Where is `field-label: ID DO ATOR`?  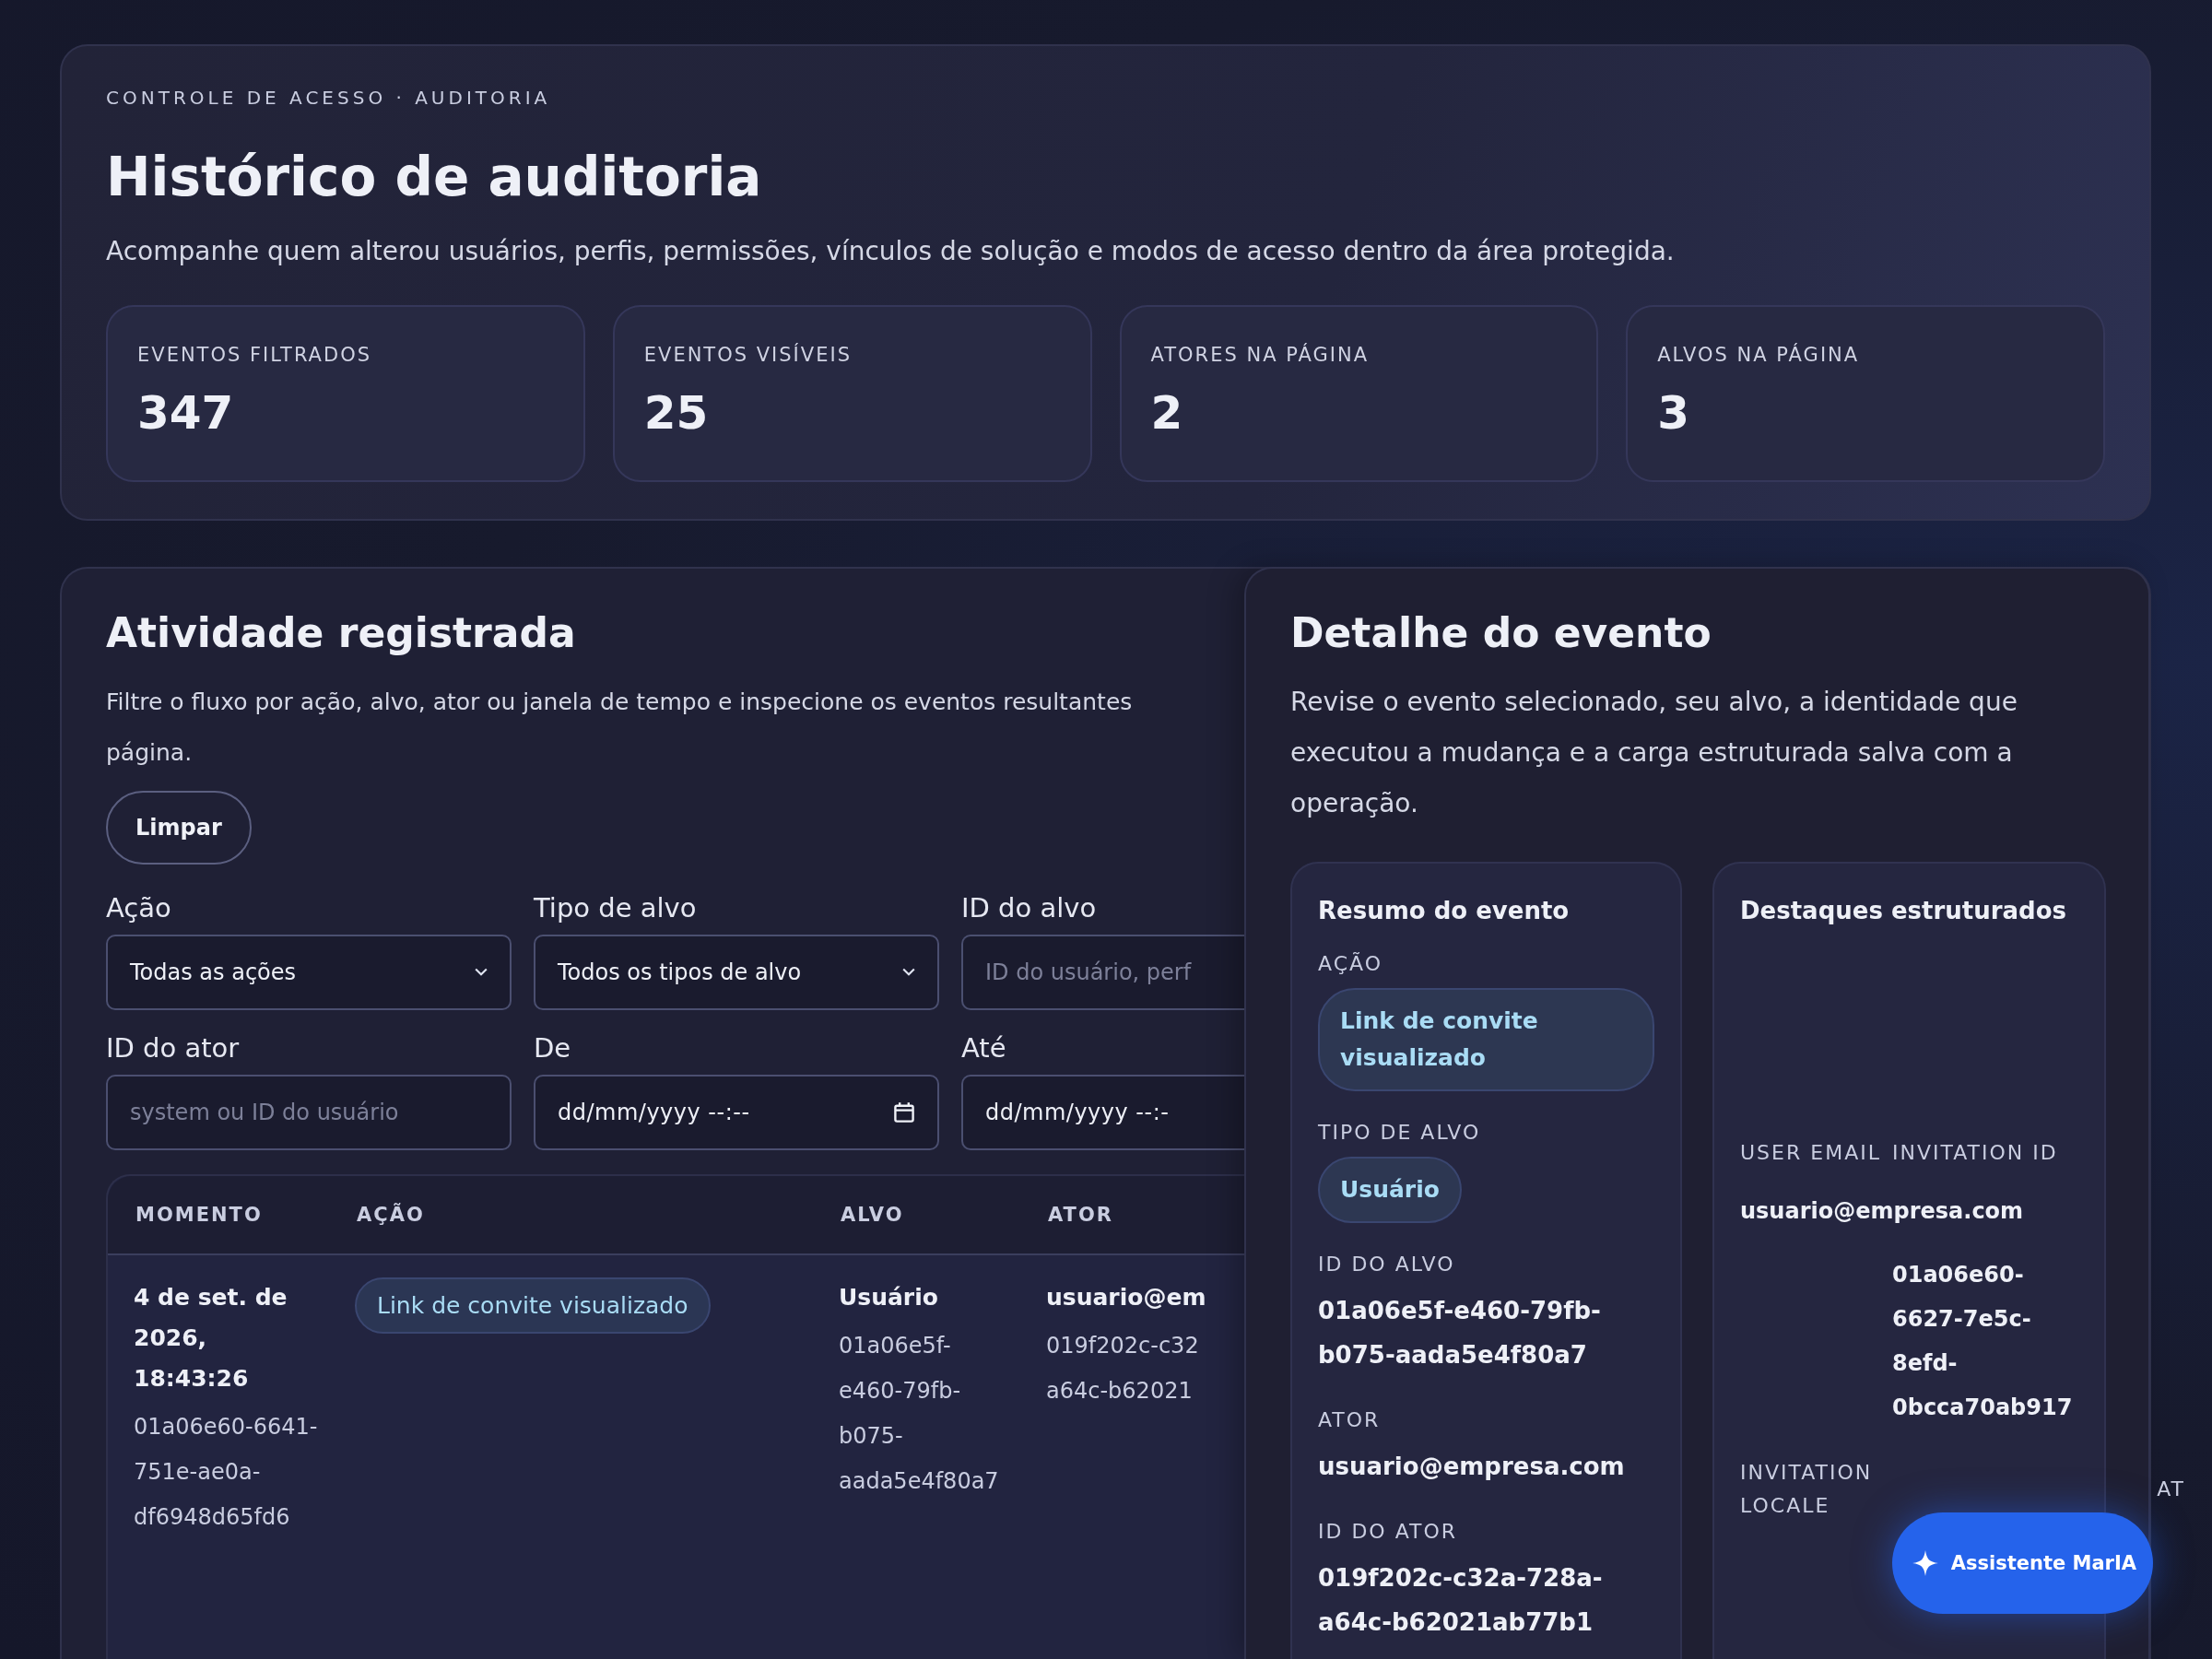 field-label: ID DO ATOR is located at coordinates (1388, 1531).